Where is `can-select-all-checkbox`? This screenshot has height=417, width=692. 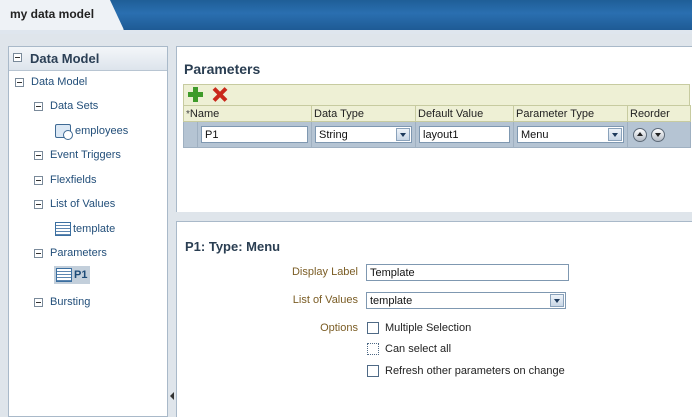
can-select-all-checkbox is located at coordinates (373, 349).